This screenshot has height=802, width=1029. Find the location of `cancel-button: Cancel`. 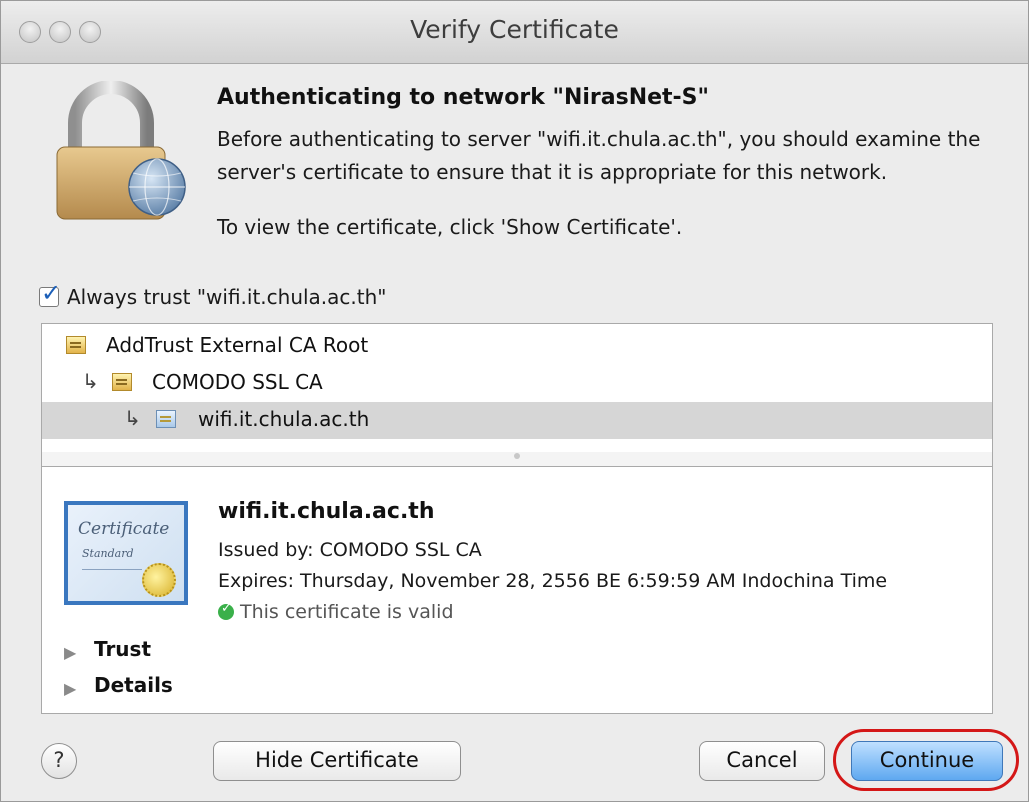

cancel-button: Cancel is located at coordinates (762, 761).